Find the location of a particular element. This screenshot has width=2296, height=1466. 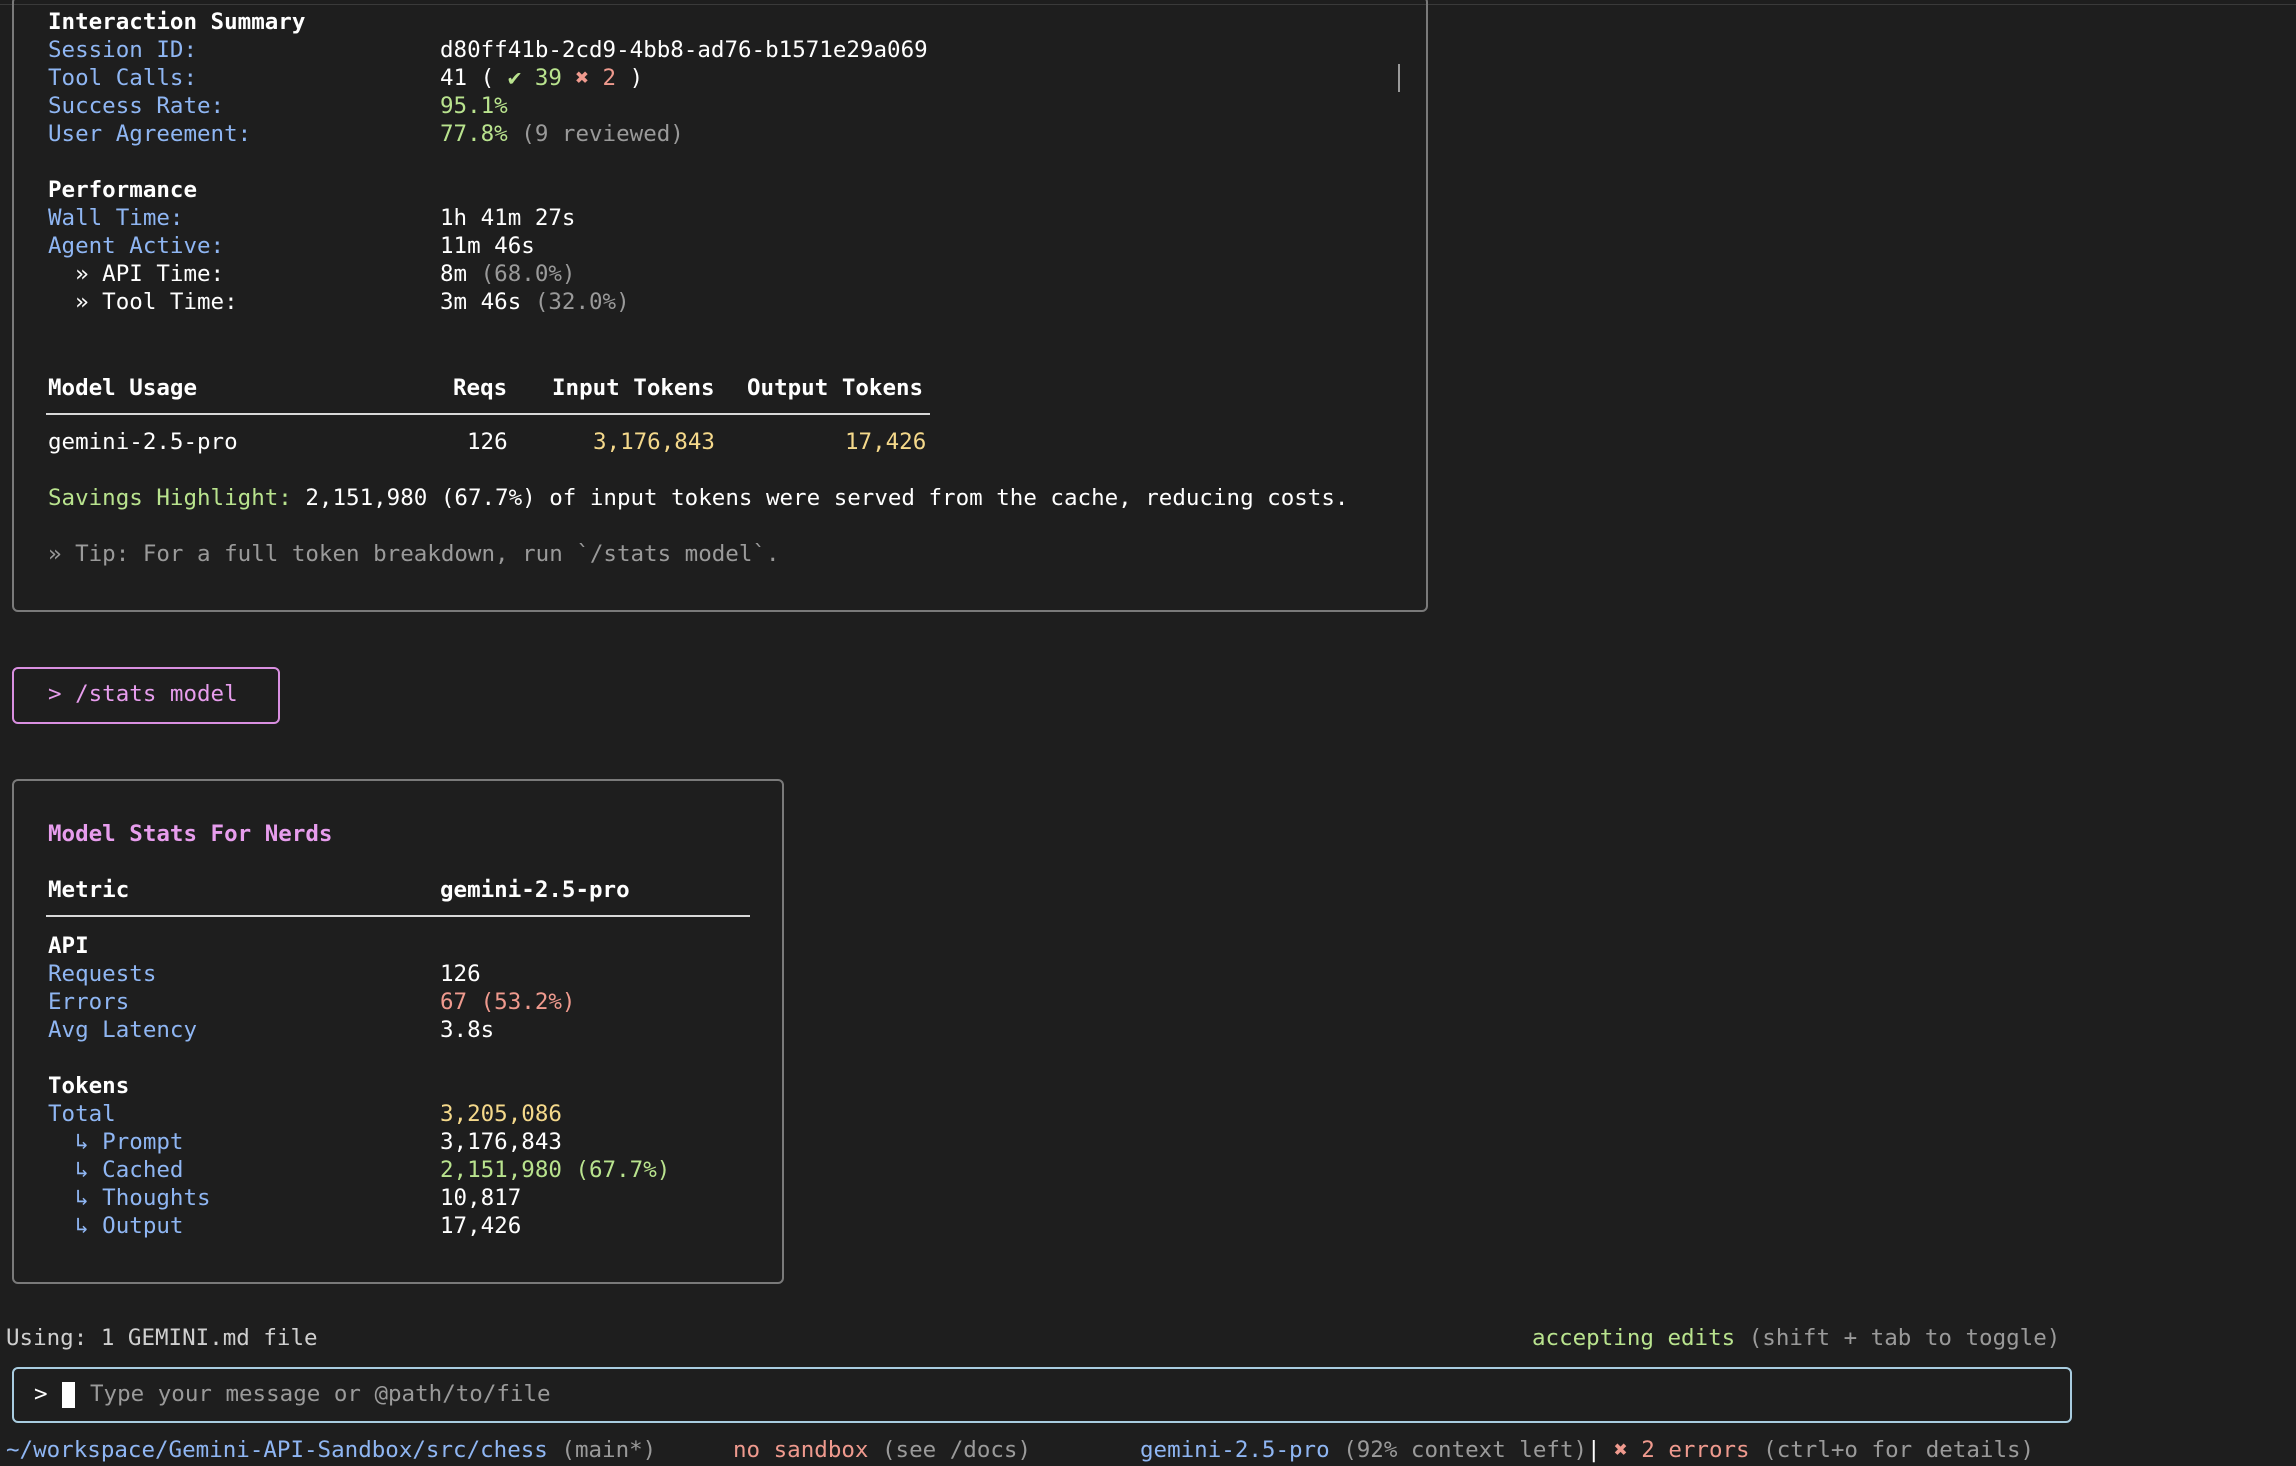

performance-title: Performance is located at coordinates (123, 190).